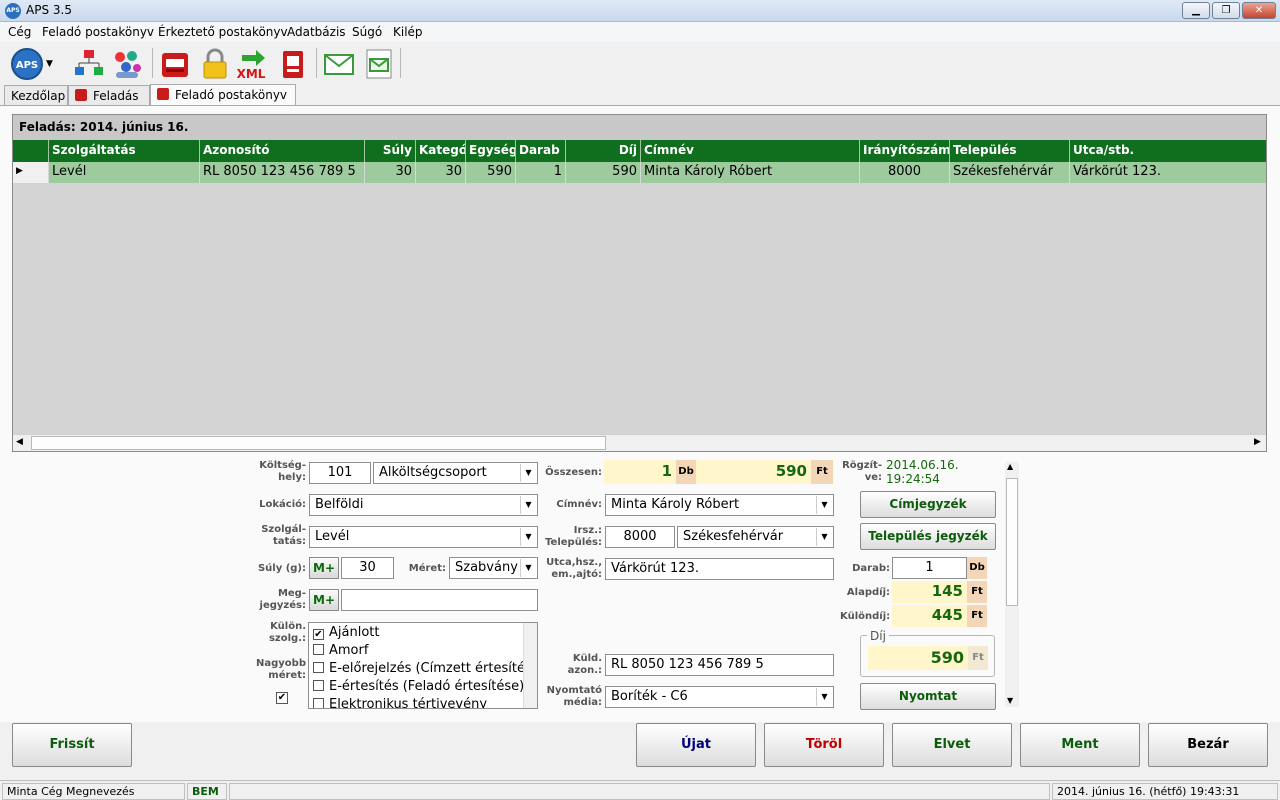  I want to click on column-header: Azonosító, so click(282, 151).